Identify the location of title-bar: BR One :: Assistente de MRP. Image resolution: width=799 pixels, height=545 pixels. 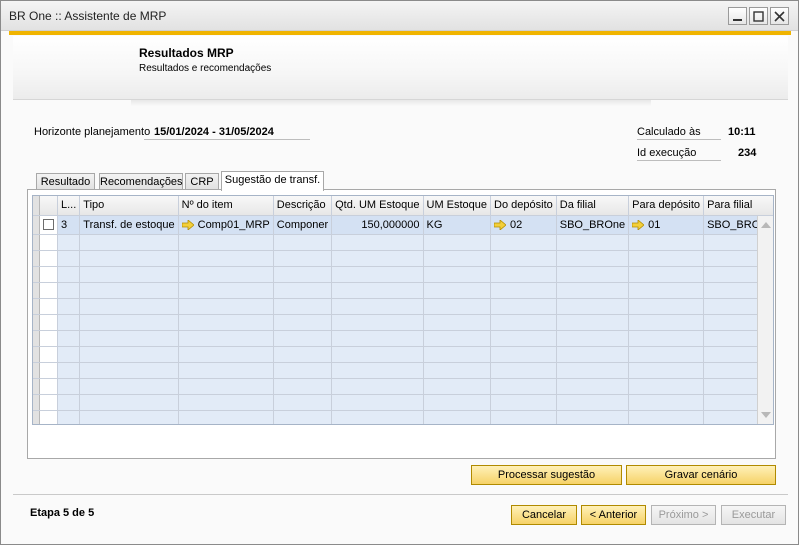
(399, 16).